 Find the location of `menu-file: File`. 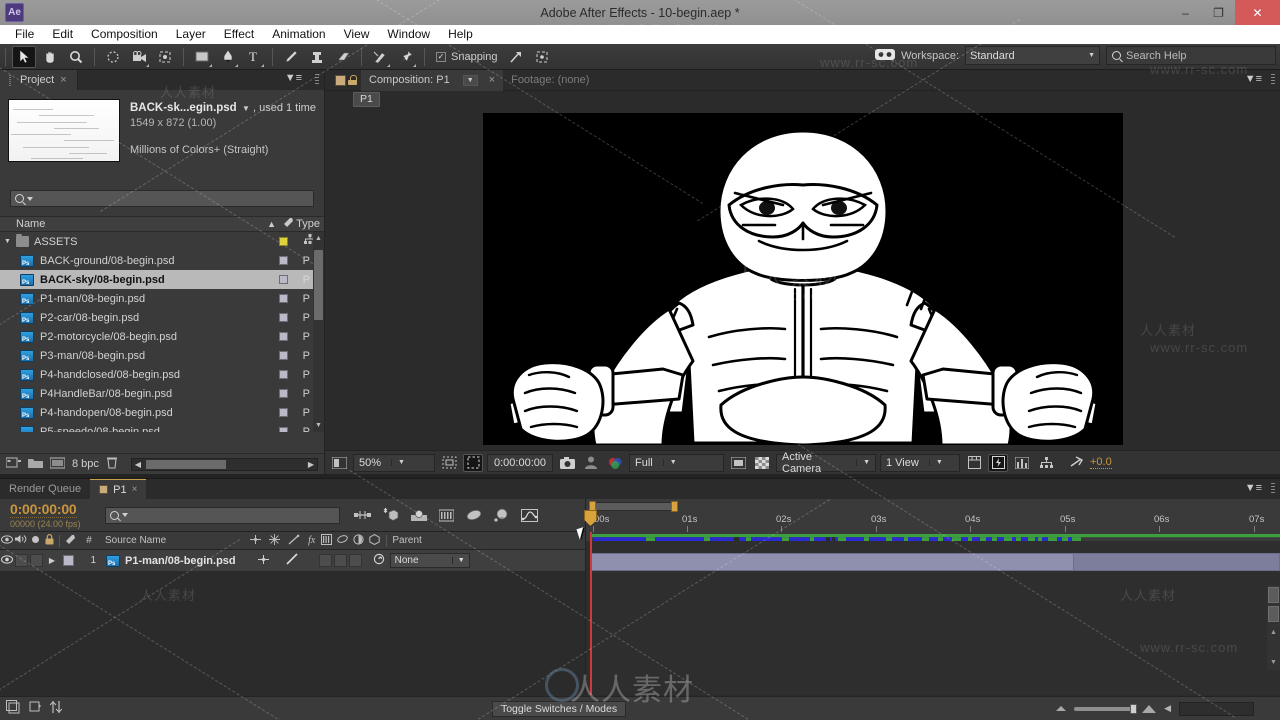

menu-file: File is located at coordinates (24, 34).